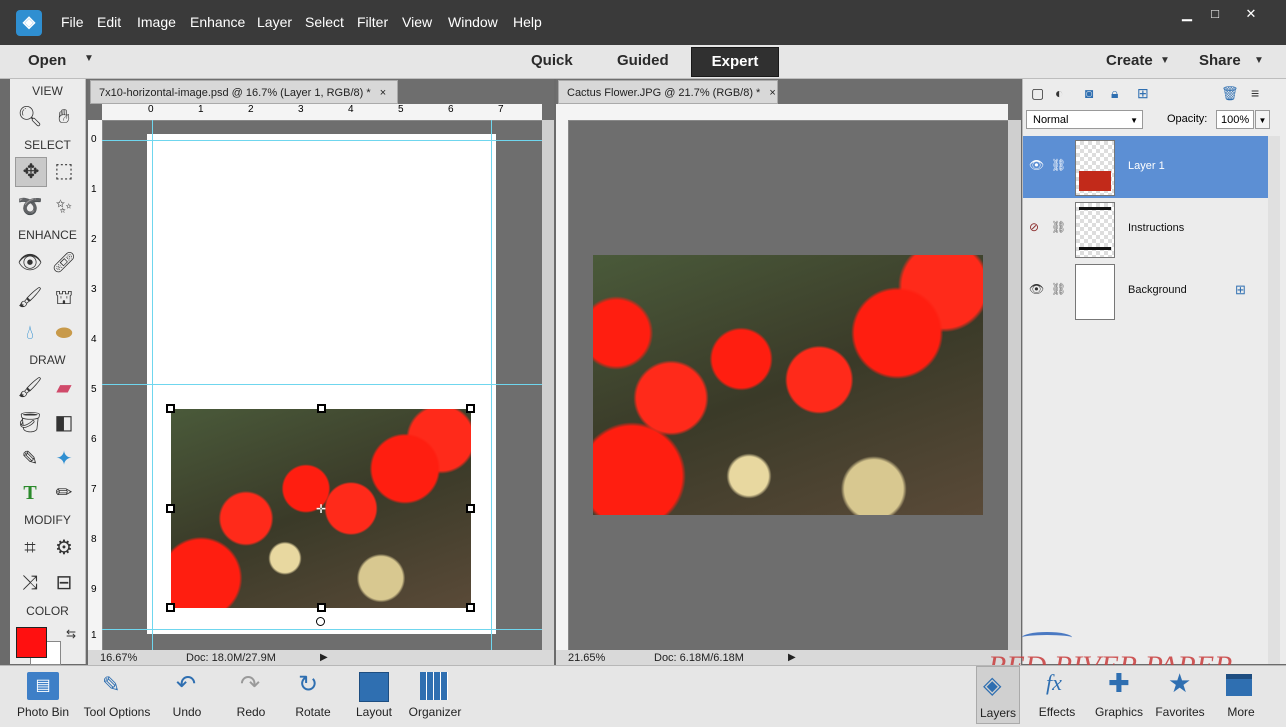 The image size is (1286, 727). What do you see at coordinates (1119, 694) in the screenshot?
I see `graphics-button: ✚ Graphics` at bounding box center [1119, 694].